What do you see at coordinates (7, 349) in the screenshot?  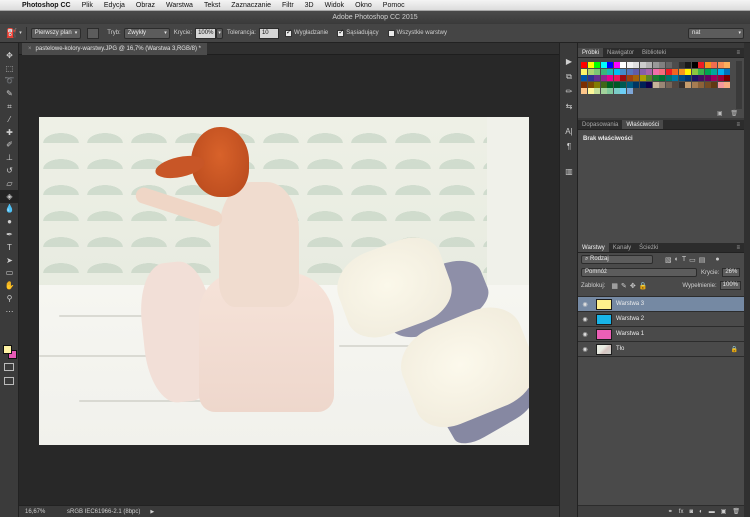 I see `foreground-color-swatch` at bounding box center [7, 349].